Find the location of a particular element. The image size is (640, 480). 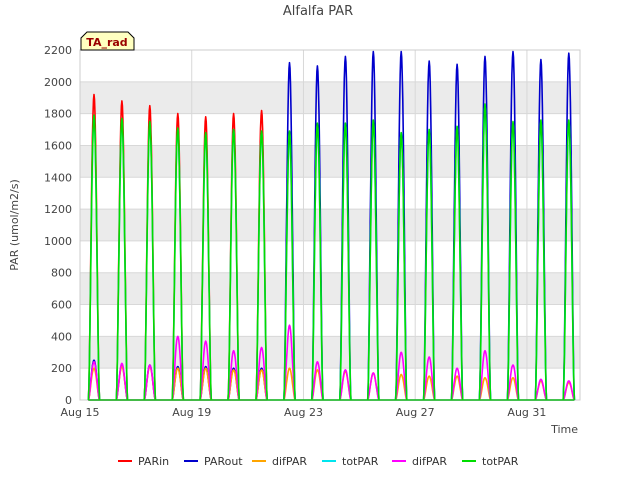

y-axis-label: PAR (umol/m2/s) is located at coordinates (14, 225).